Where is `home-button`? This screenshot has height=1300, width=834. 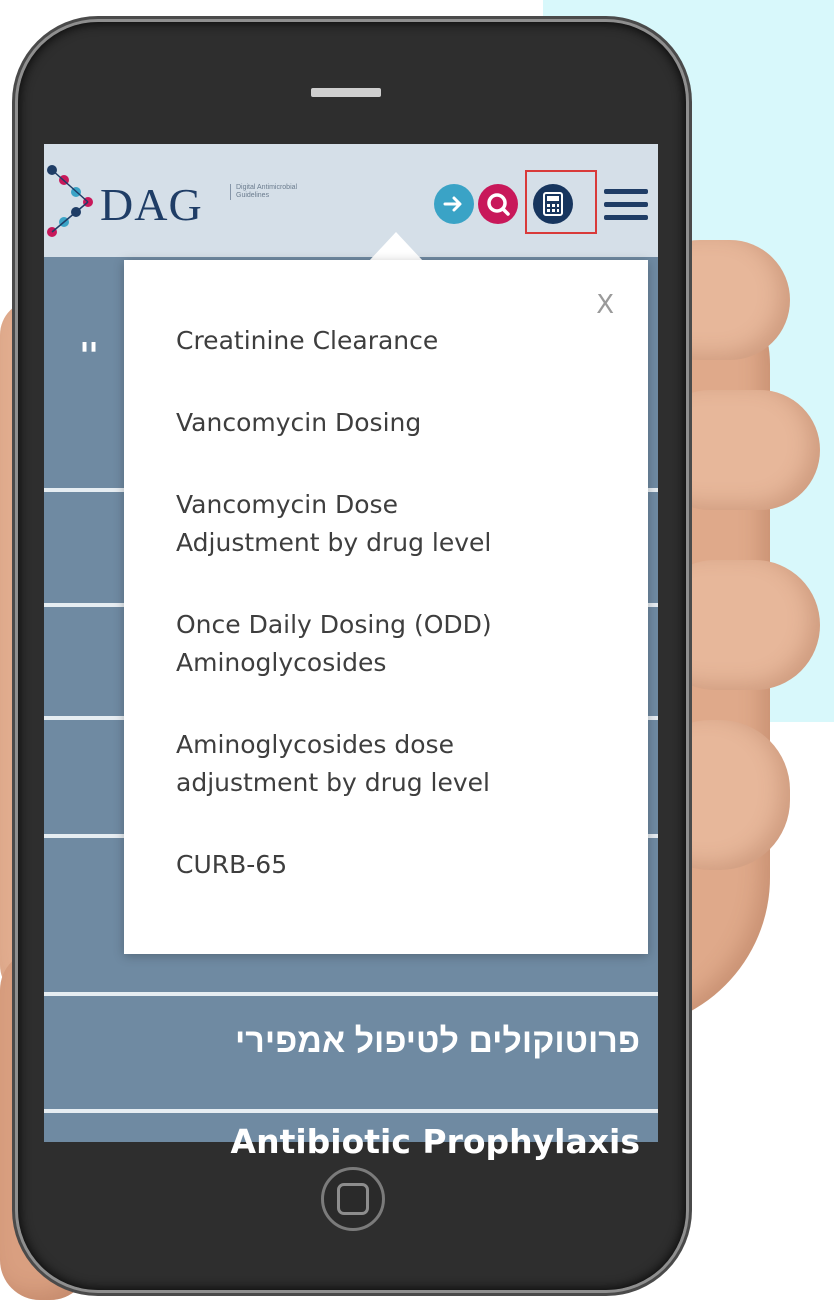 home-button is located at coordinates (353, 1199).